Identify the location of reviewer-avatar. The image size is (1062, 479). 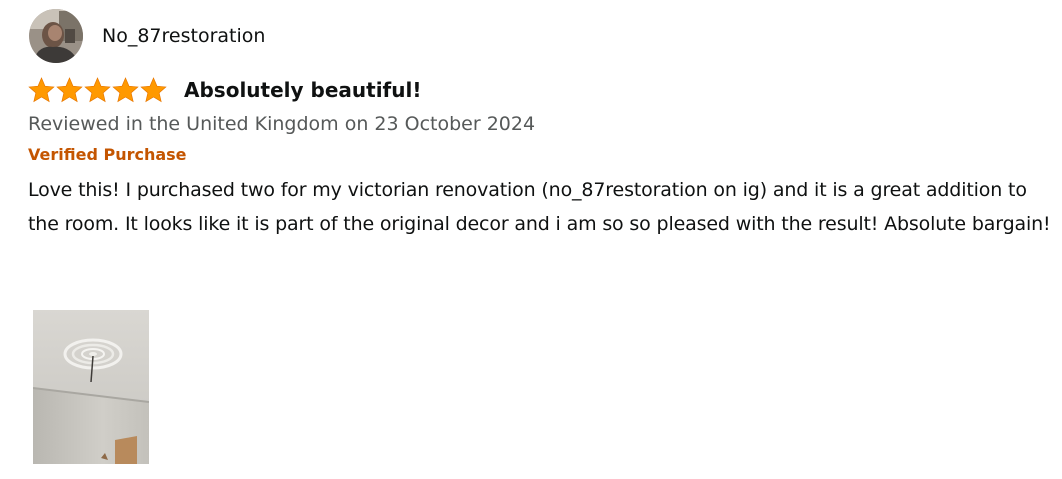
(56, 36).